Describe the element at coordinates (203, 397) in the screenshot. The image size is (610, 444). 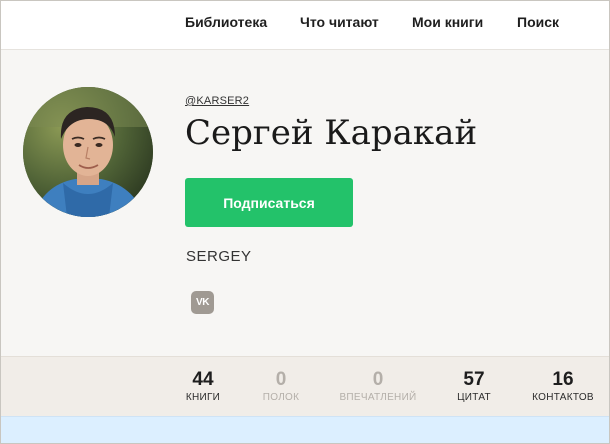
I see `stat-books-label: КНИГИ` at that location.